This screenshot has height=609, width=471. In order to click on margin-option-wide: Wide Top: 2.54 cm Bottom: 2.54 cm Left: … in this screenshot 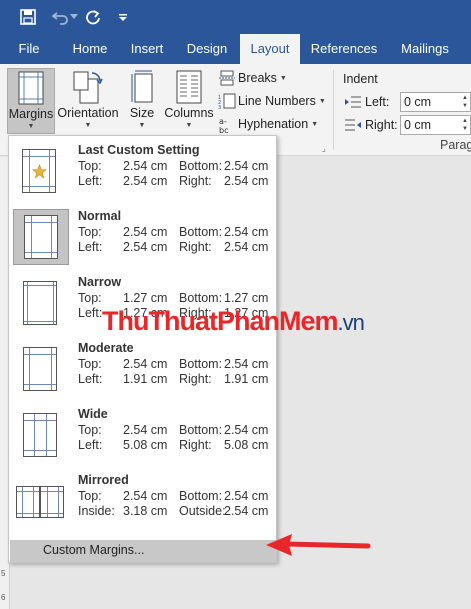, I will do `click(142, 437)`.